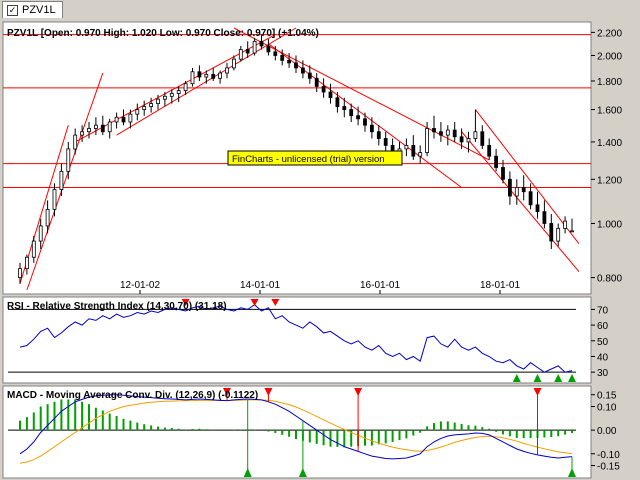 The width and height of the screenshot is (640, 480). I want to click on tab-pzv1l: ✓ PZV1L, so click(32, 9).